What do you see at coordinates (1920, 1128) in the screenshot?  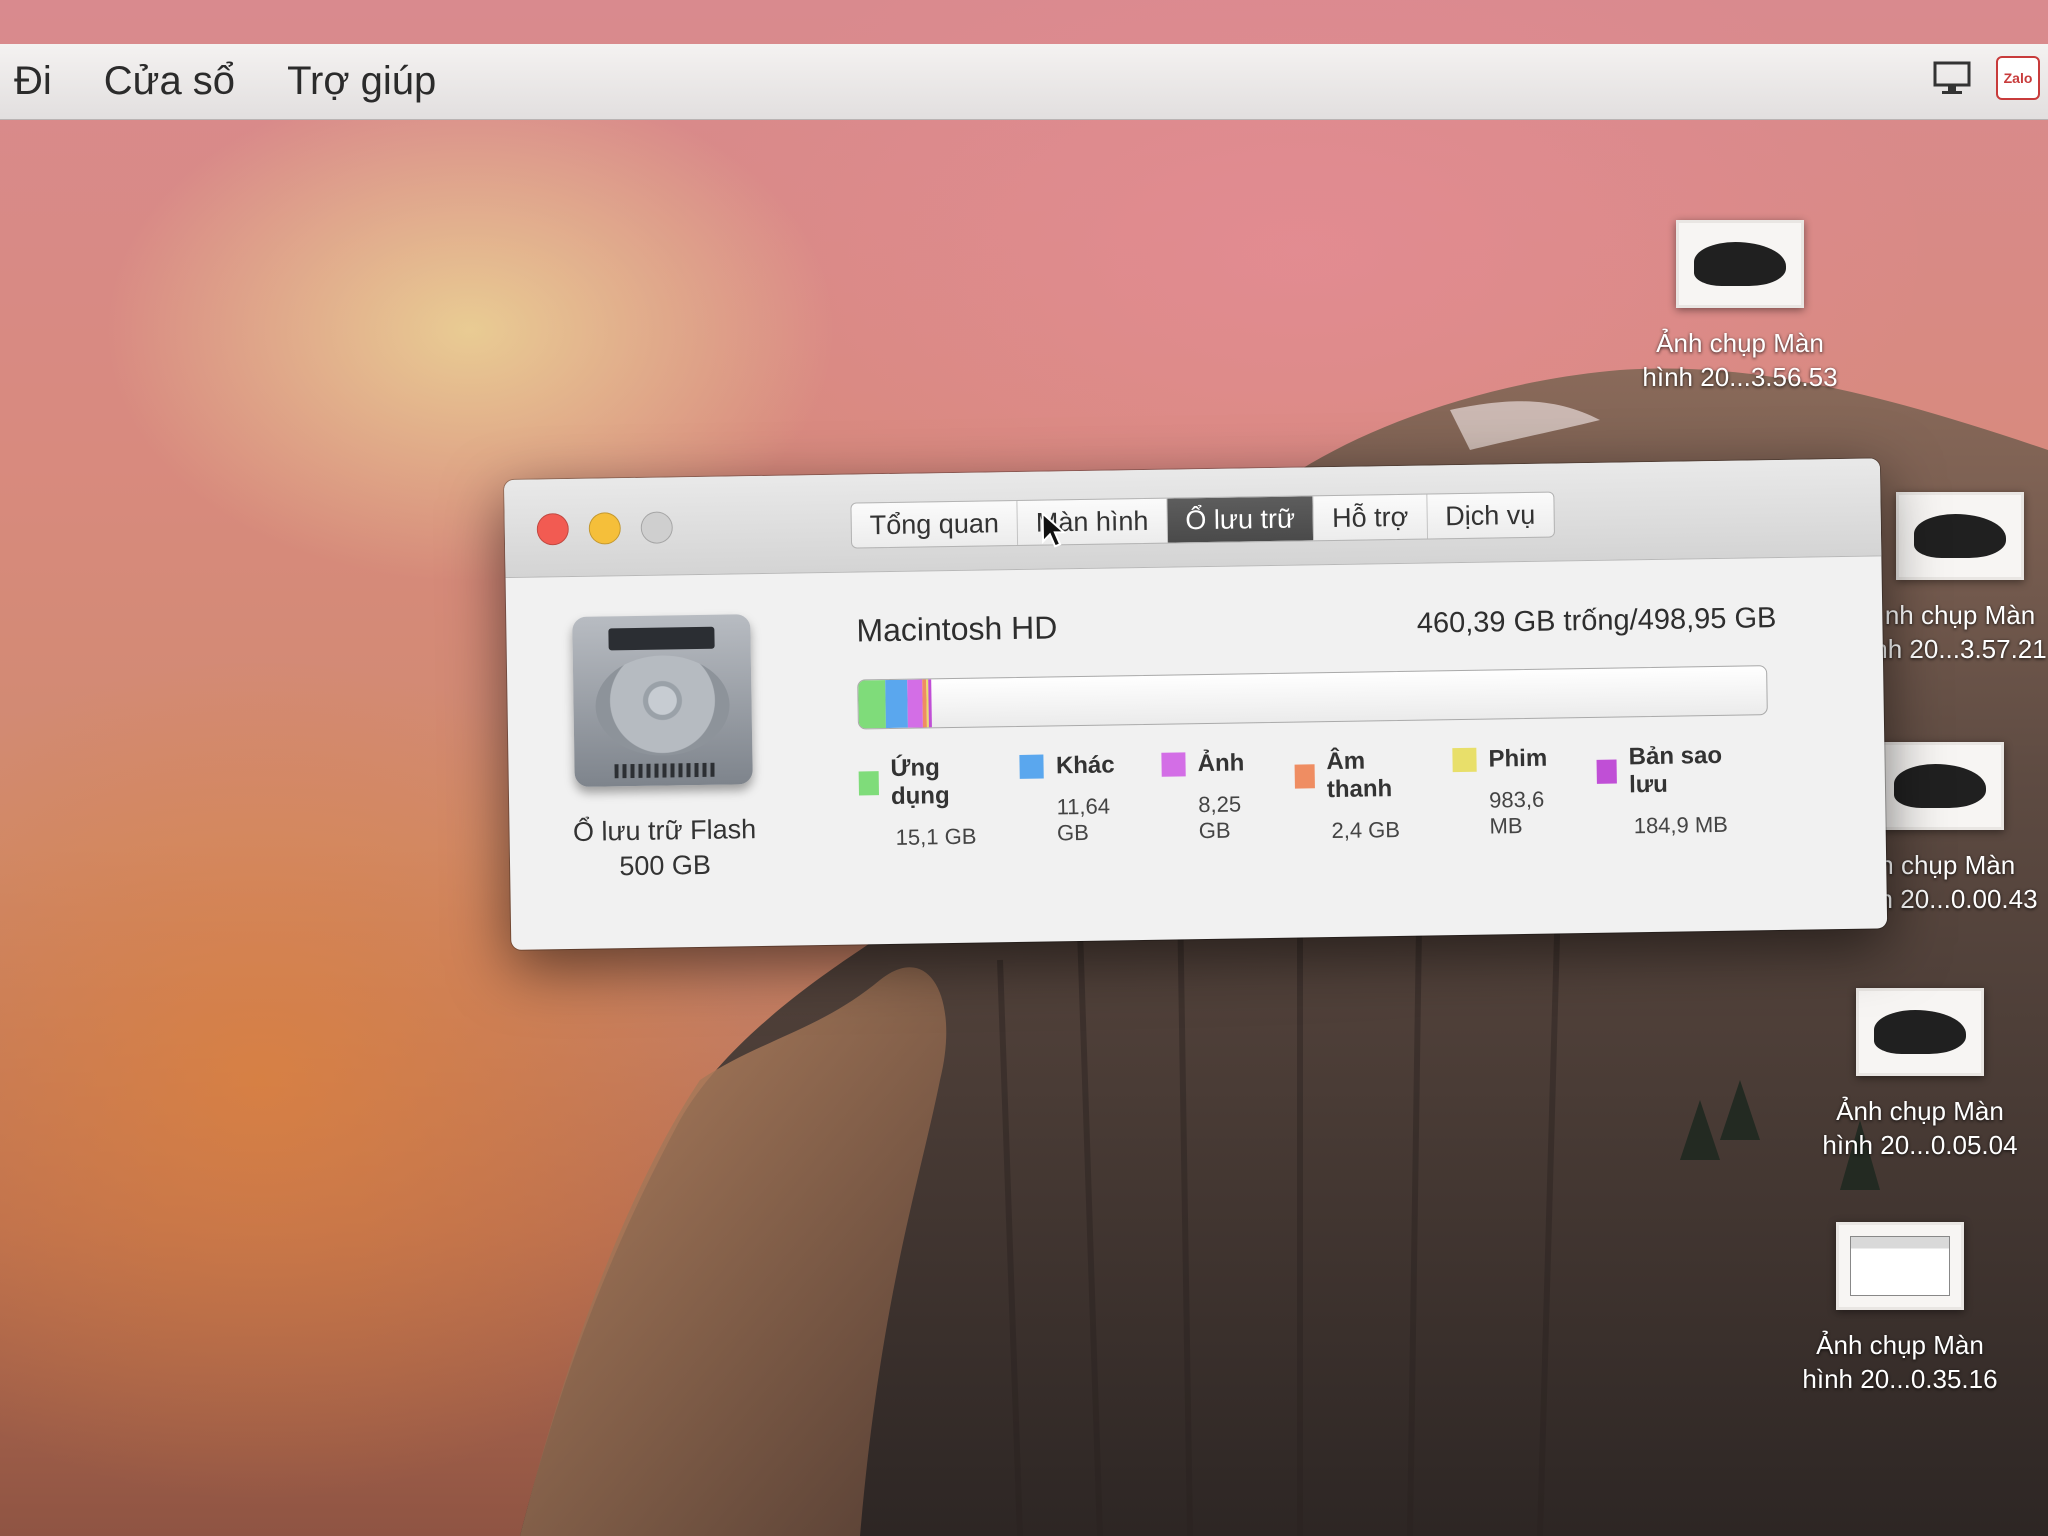 I see `desktop-file-label: Ảnh chụp Màn hình 20...0.05.04` at bounding box center [1920, 1128].